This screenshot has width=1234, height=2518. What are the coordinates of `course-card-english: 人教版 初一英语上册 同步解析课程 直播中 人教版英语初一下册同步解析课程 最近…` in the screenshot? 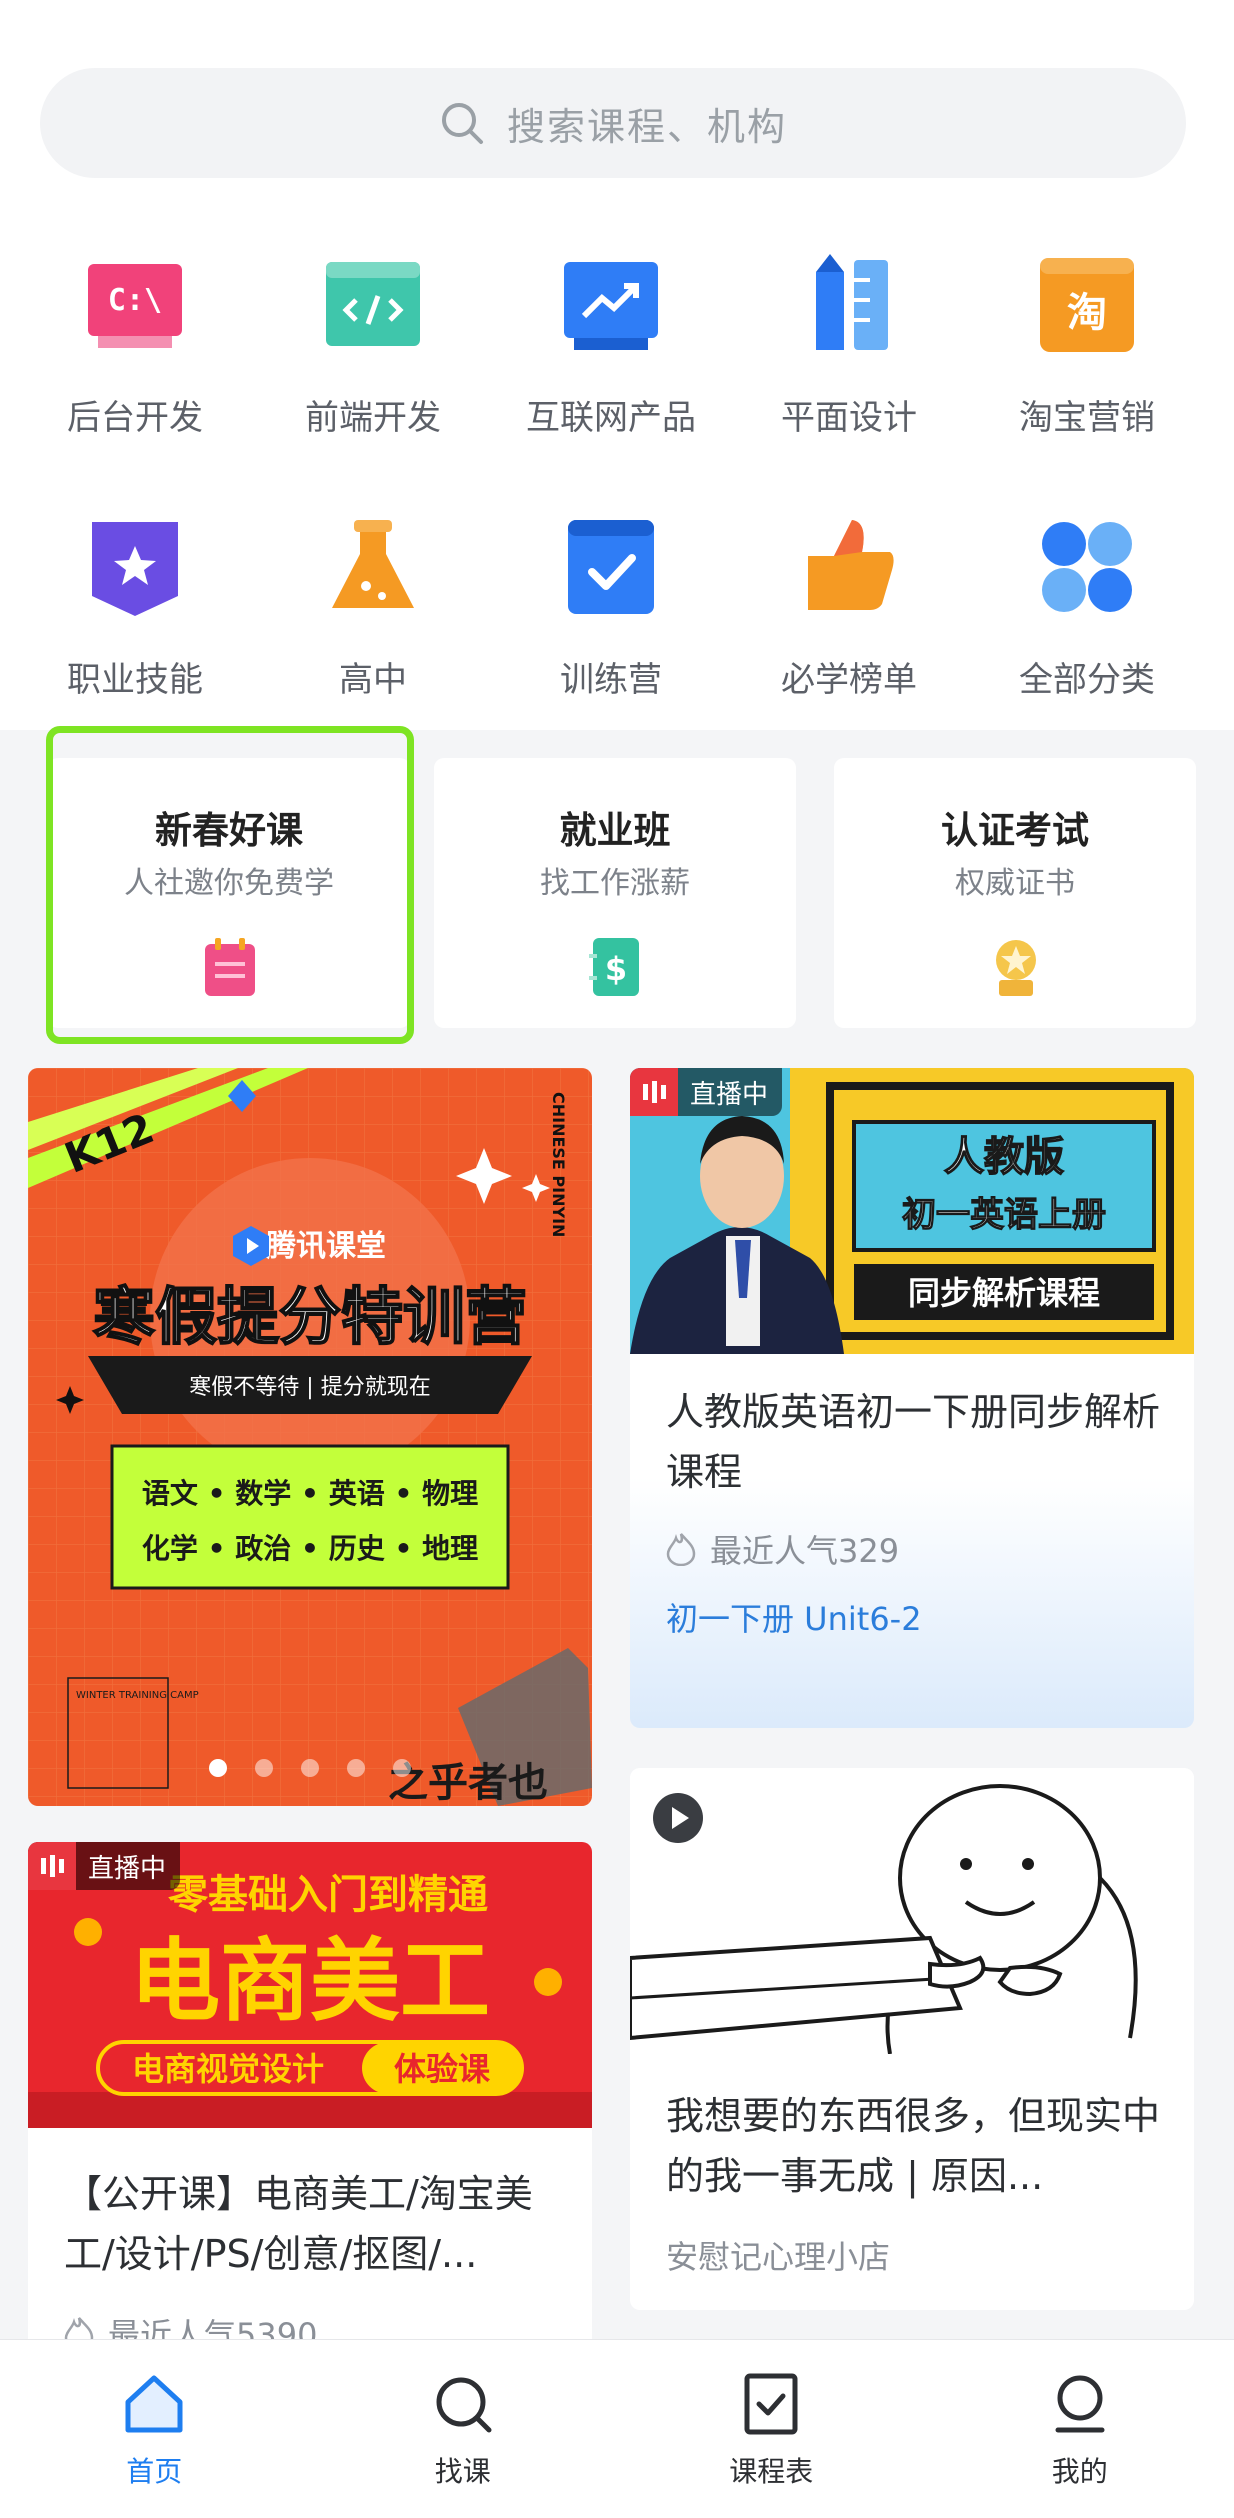 It's located at (912, 1398).